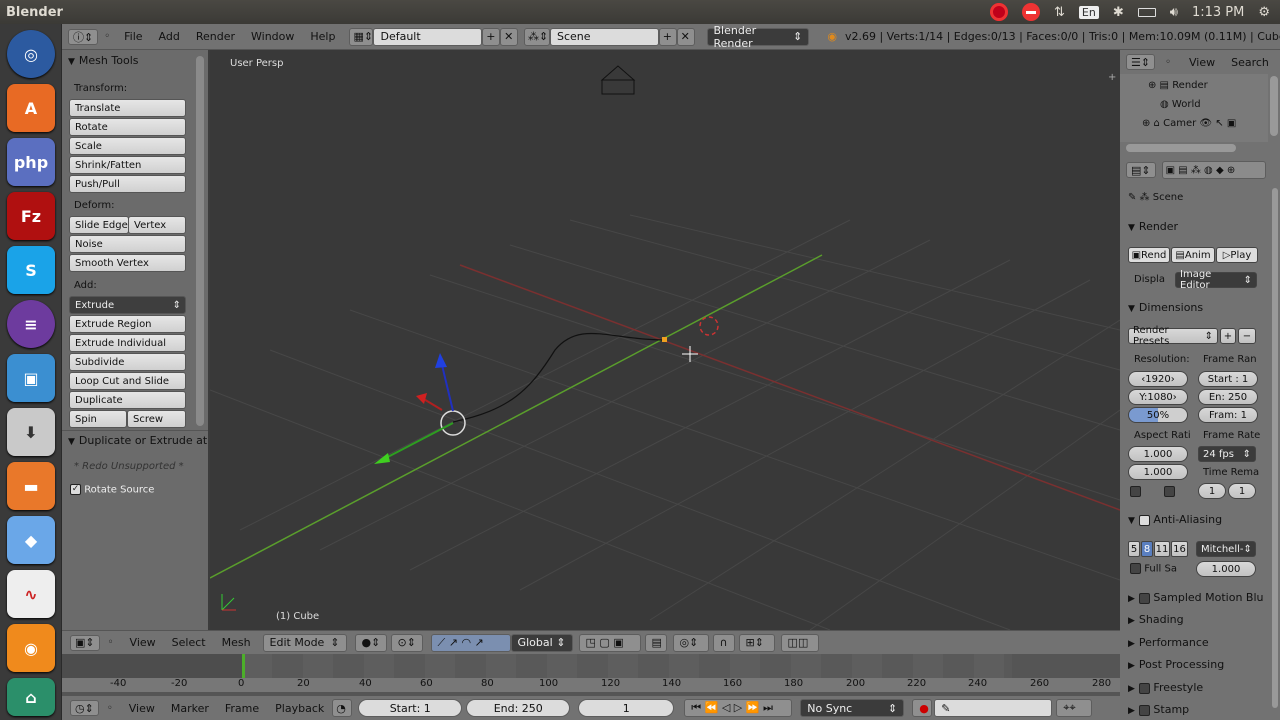 This screenshot has height=720, width=1280. What do you see at coordinates (447, 388) in the screenshot?
I see `gizmo-z-arrow` at bounding box center [447, 388].